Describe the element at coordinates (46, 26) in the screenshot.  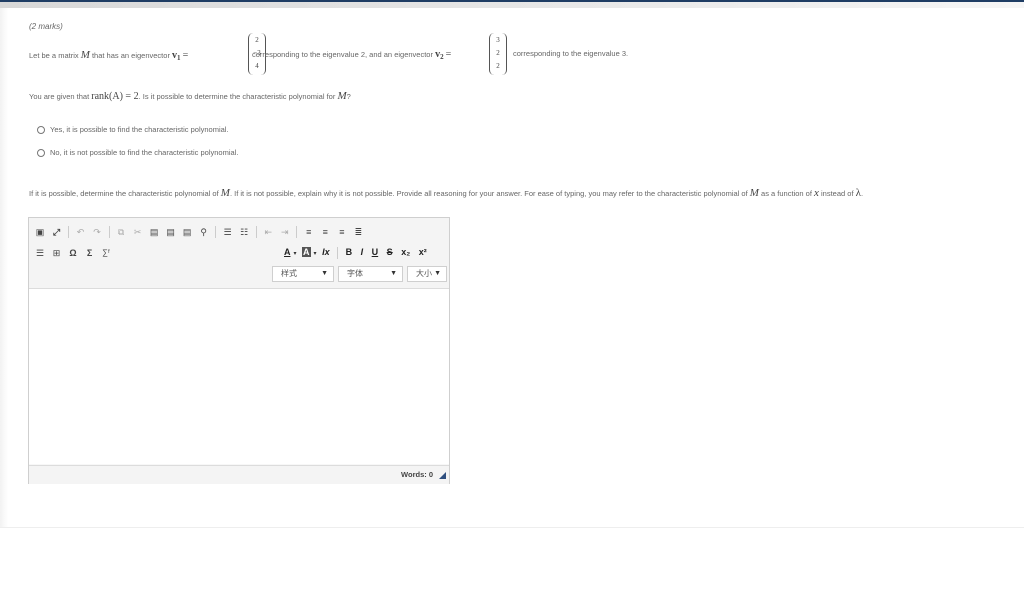
I see `marks-label: (2 marks)` at that location.